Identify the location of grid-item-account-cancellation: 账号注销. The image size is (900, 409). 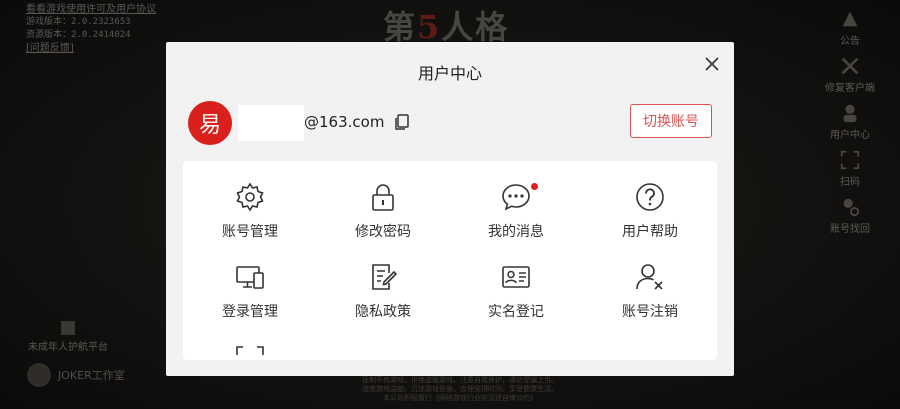
(650, 296).